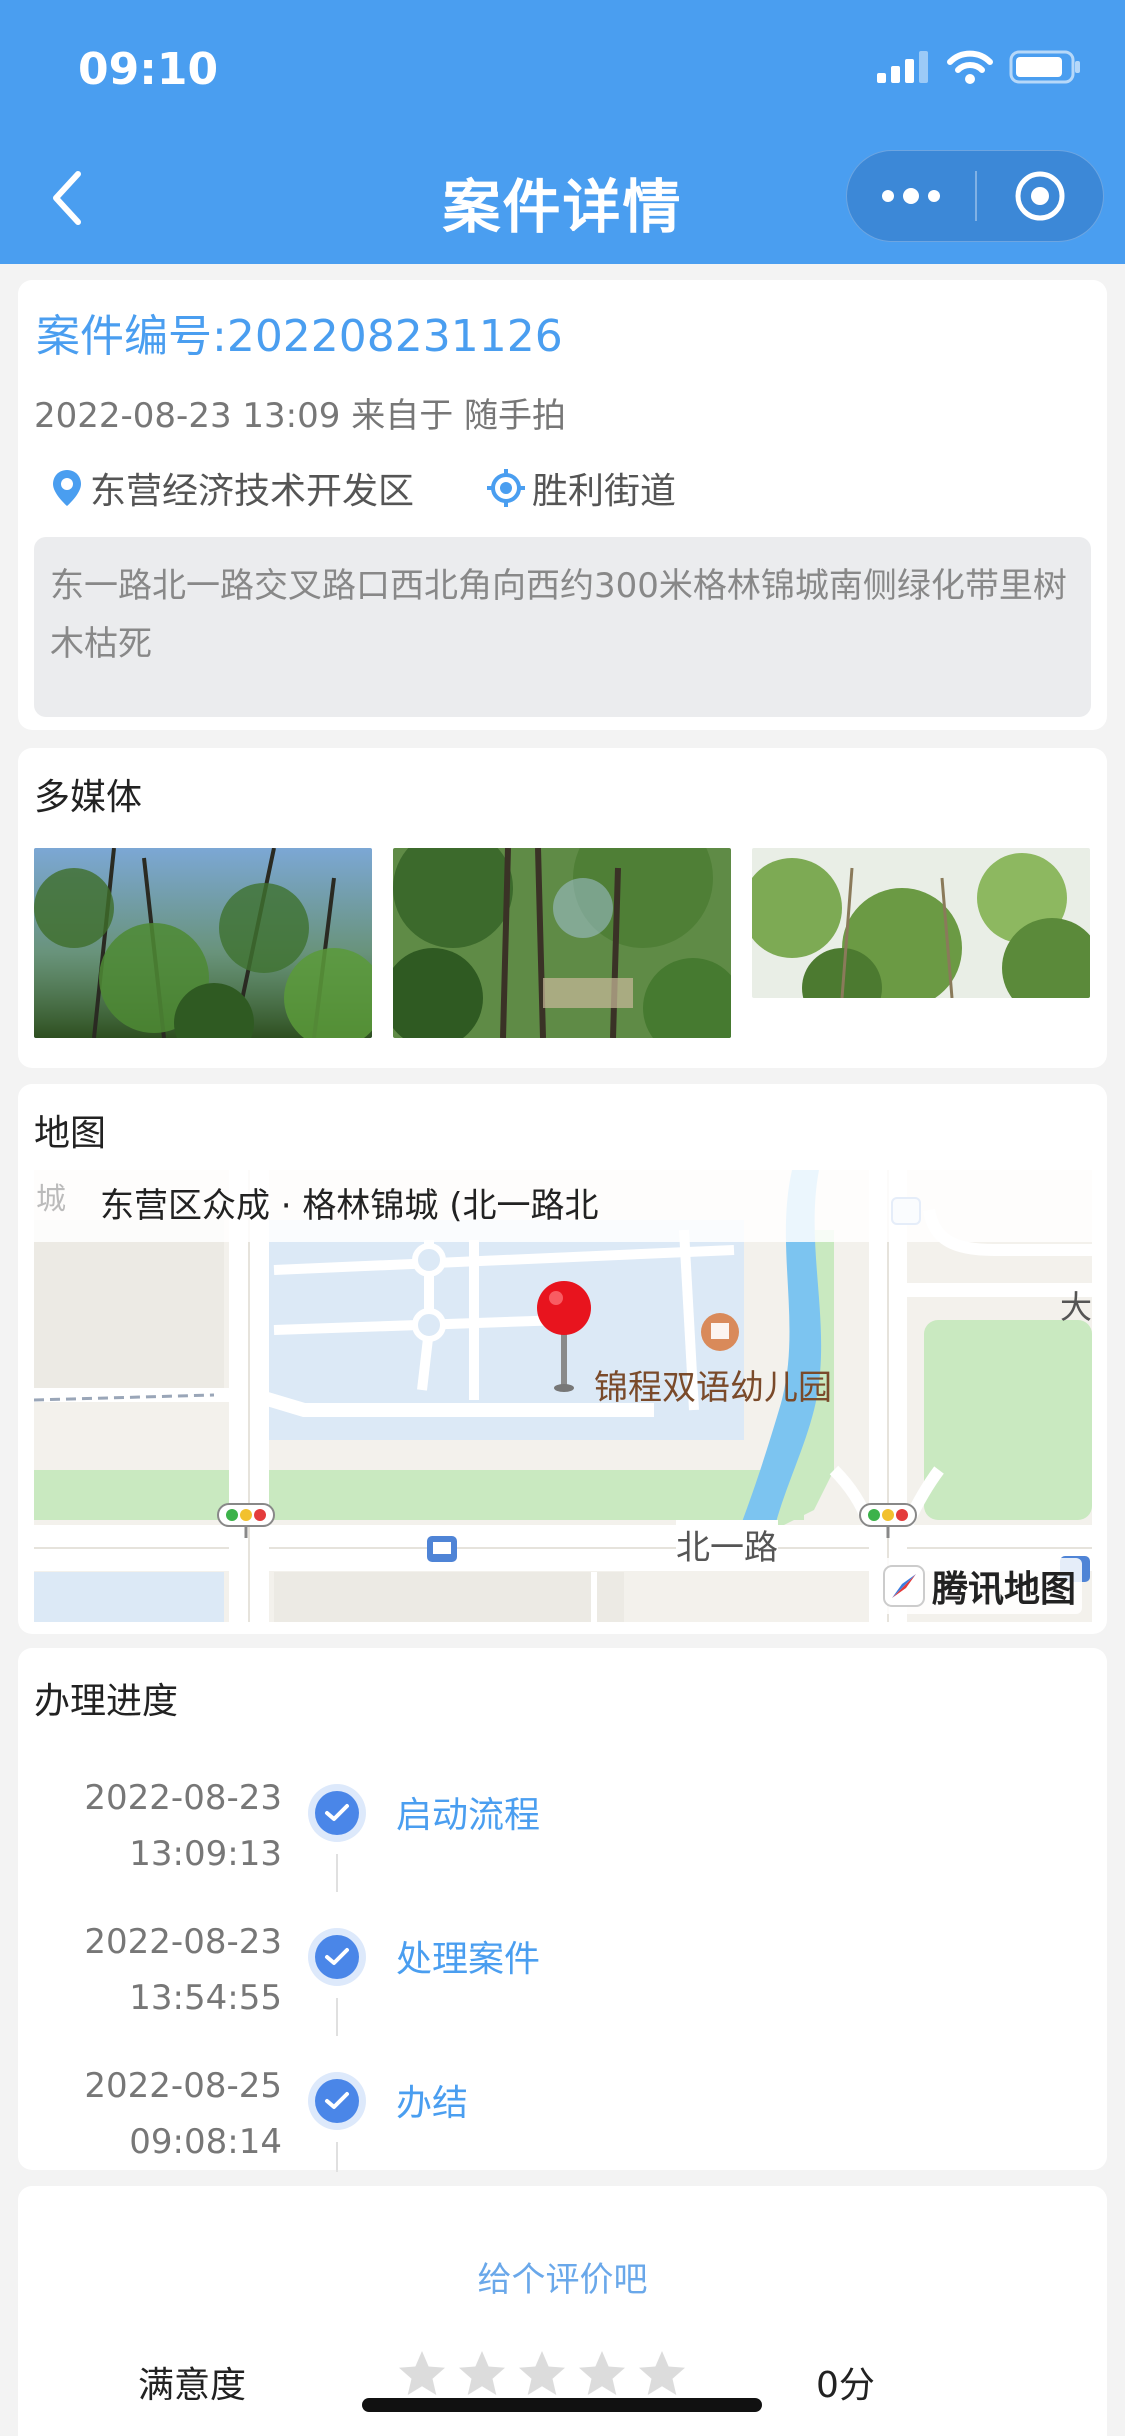 The image size is (1125, 2436). I want to click on compass-icon, so click(904, 1586).